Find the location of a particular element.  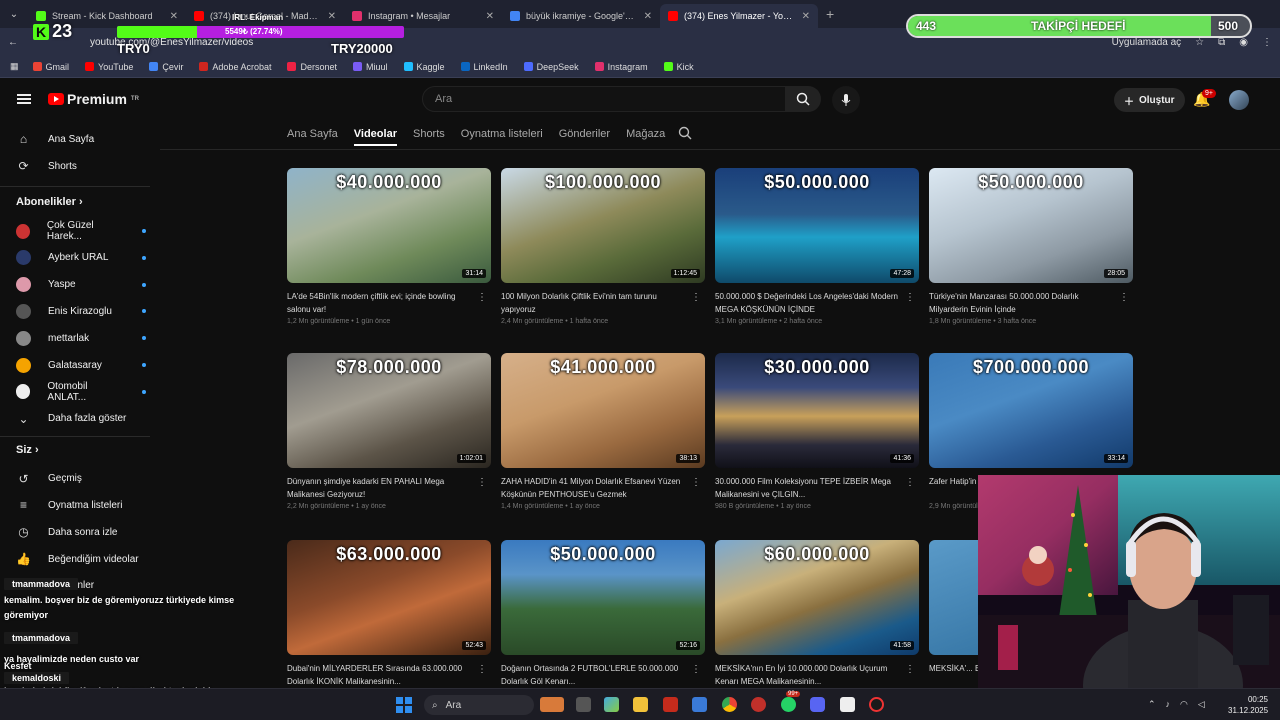

subscription-item: mettarlak is located at coordinates (81, 338).